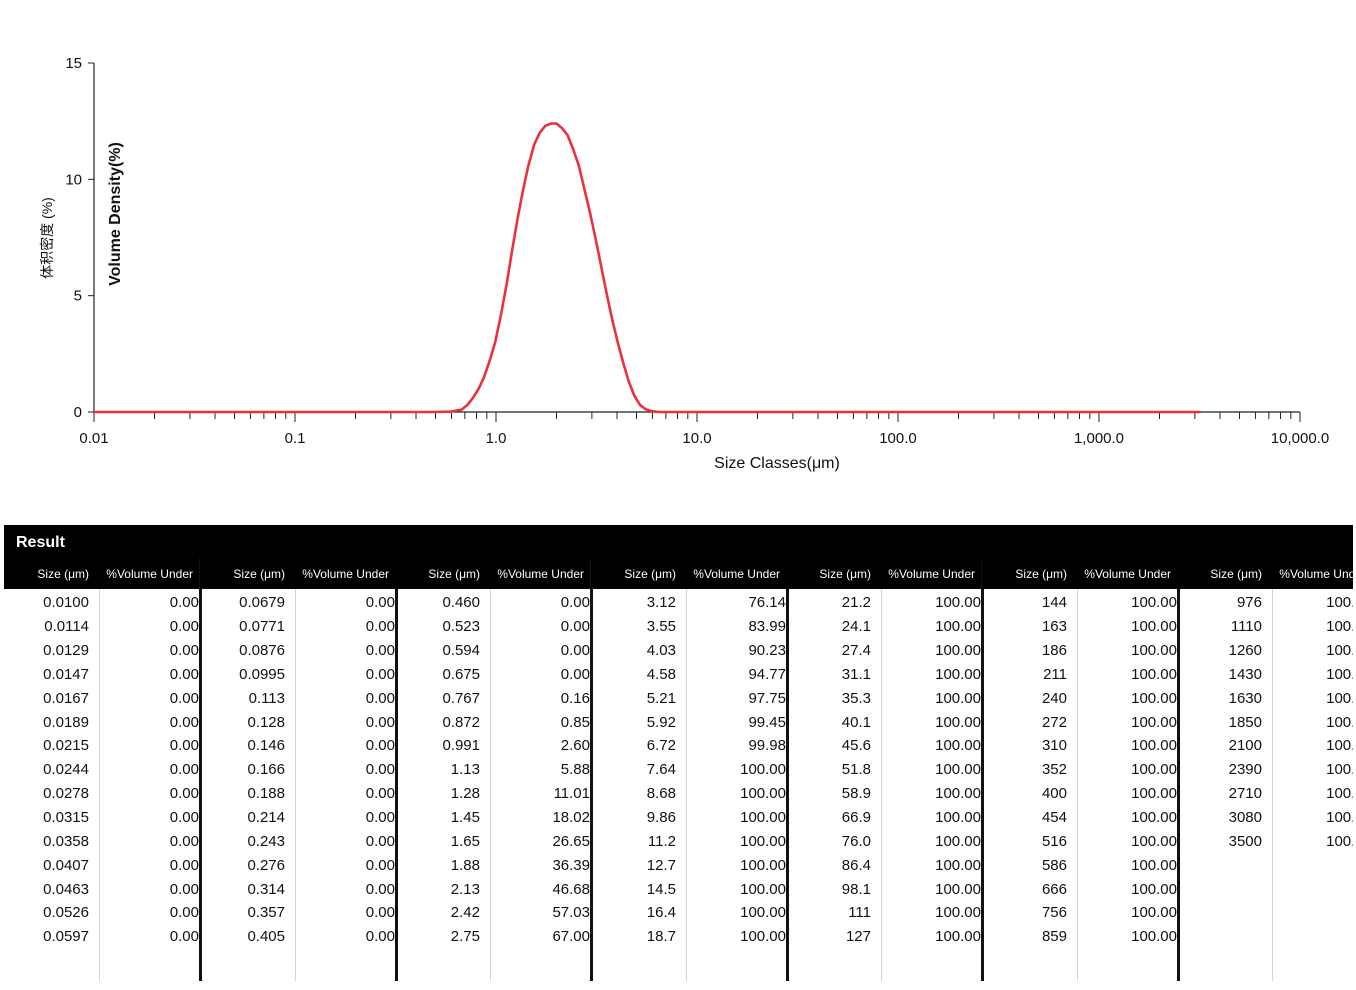 This screenshot has height=990, width=1356. I want to click on size-cell: 144, so click(1054, 603).